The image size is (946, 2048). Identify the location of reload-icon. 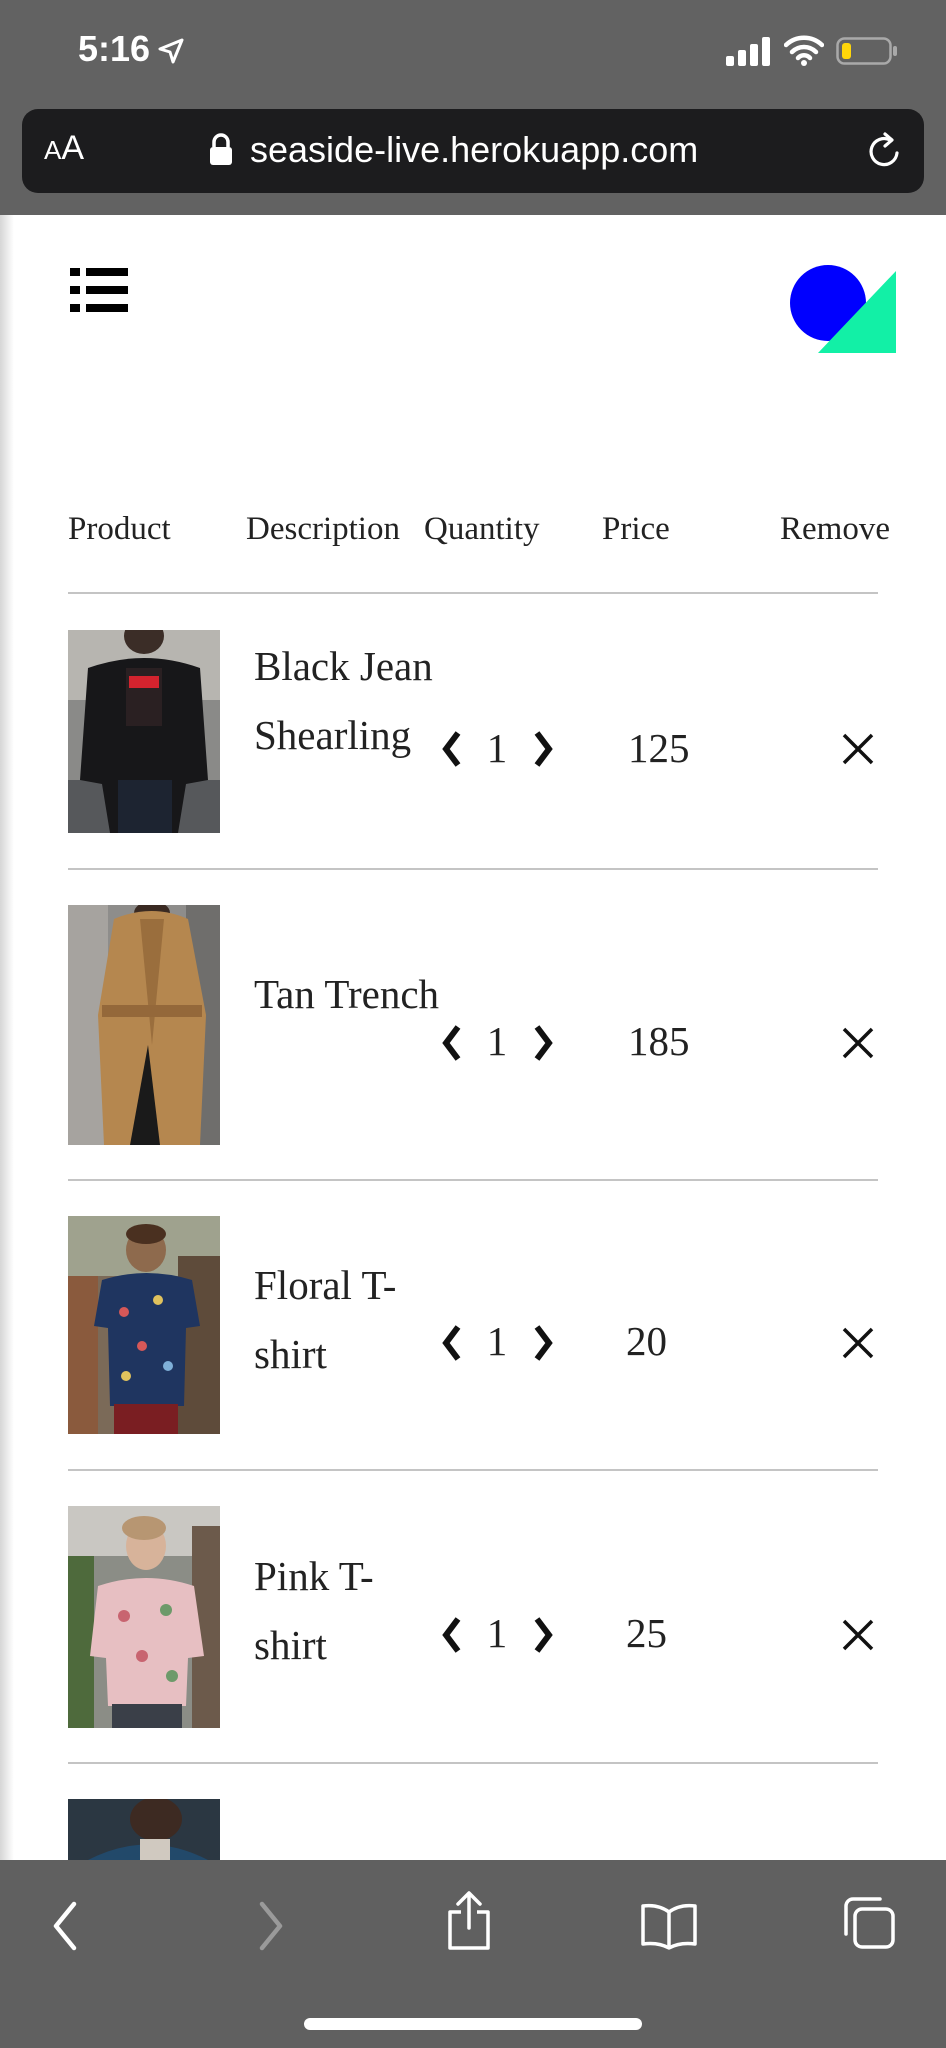
(884, 151).